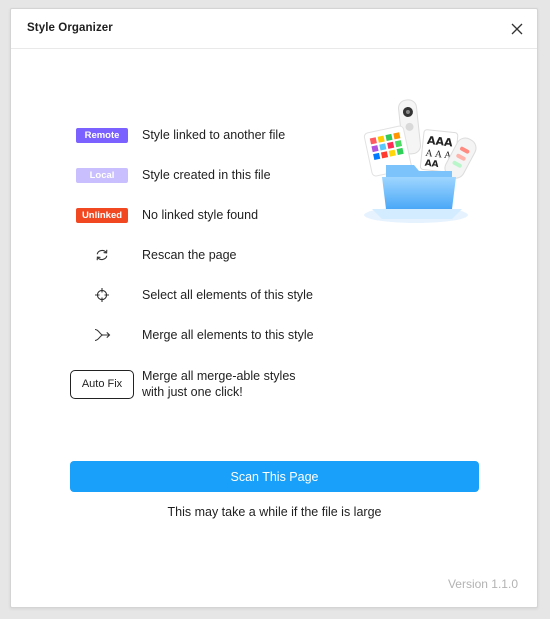  What do you see at coordinates (189, 255) in the screenshot?
I see `rescan-description: Rescan the page` at bounding box center [189, 255].